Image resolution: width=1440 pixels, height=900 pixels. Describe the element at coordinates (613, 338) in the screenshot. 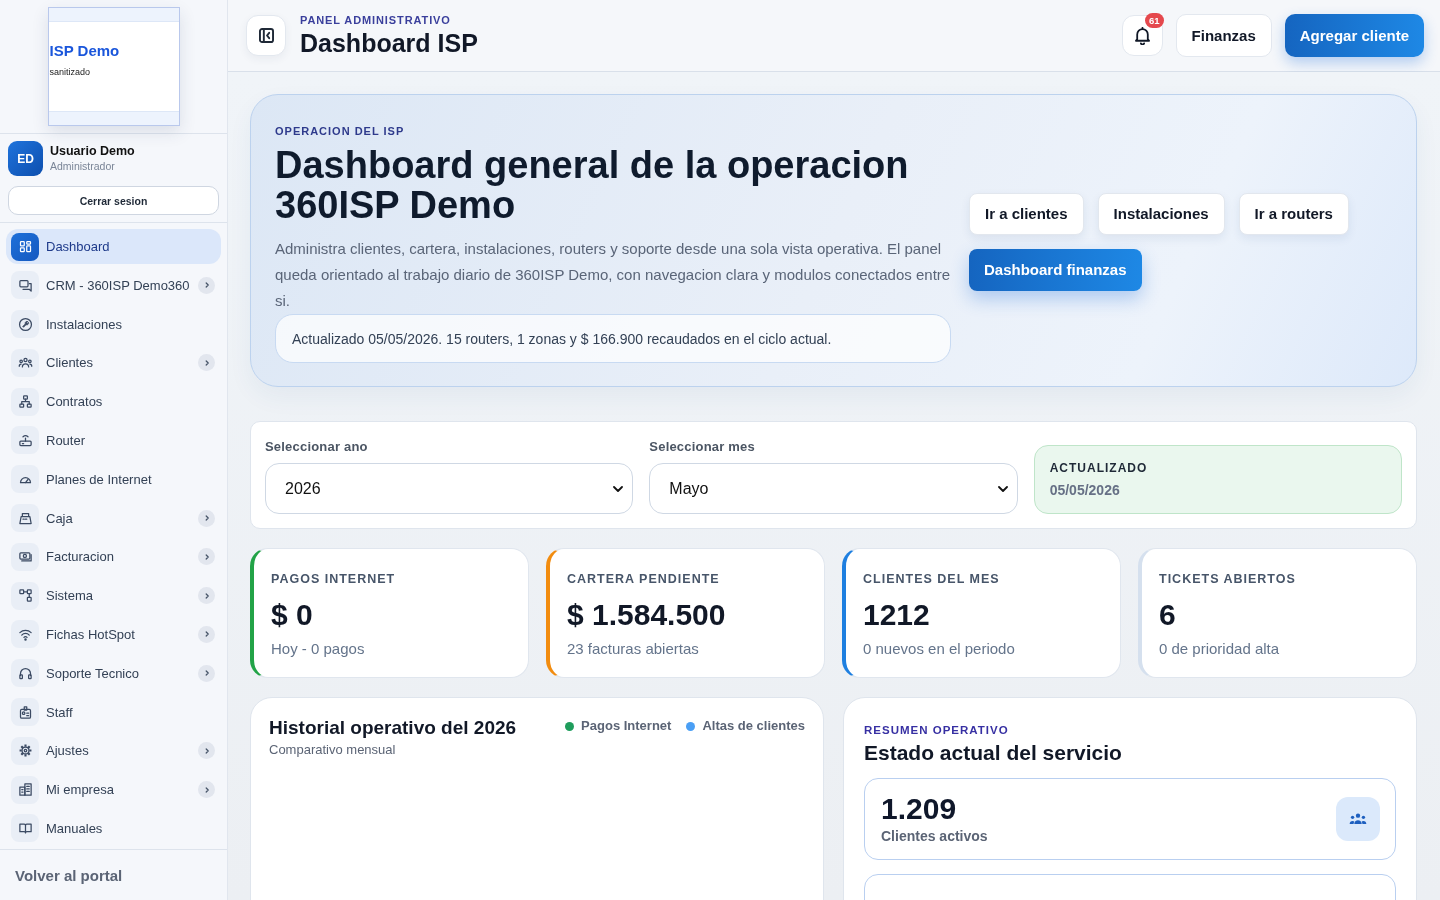

I see `update-note: Actualizado 05/05/2026. 15 routers, 1 zonas y $ 166.900 recaudados en el ciclo actual.` at that location.